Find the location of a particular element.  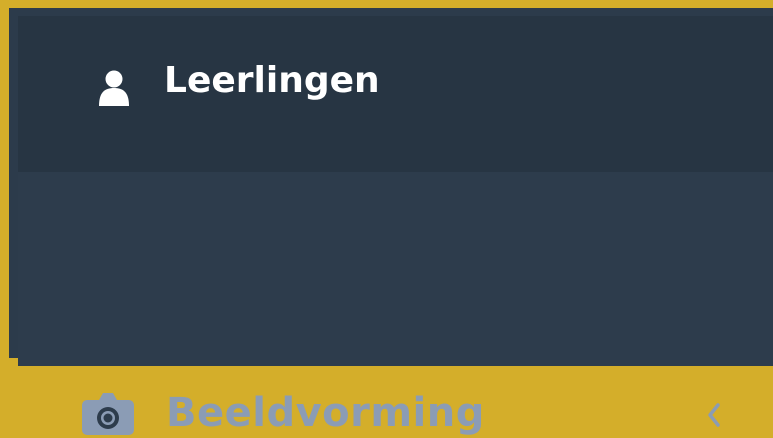

sidebar-item-label: Leerlingen is located at coordinates (272, 80).